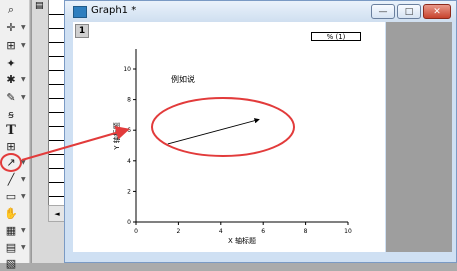  I want to click on y-tick-label: 0, so click(129, 222).